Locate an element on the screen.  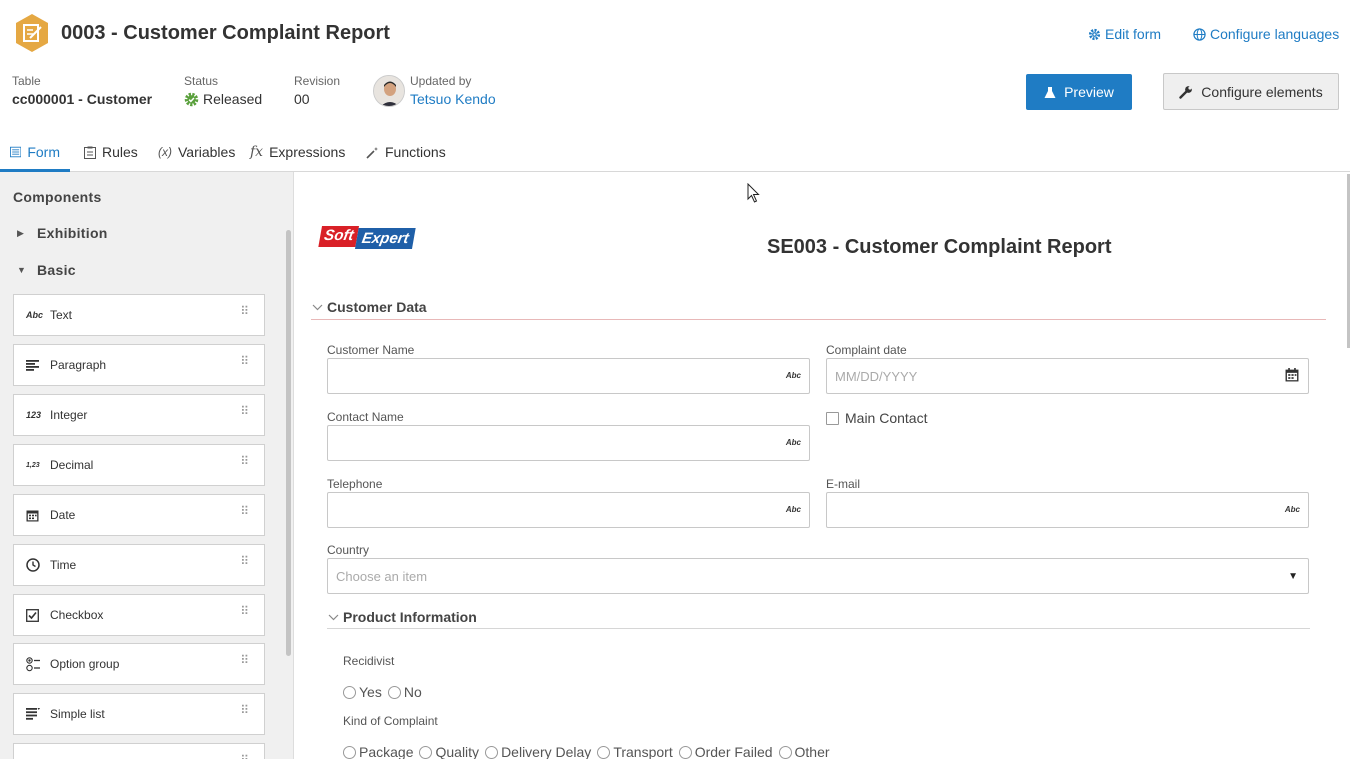
contact-name-label: Contact Name is located at coordinates (365, 417).